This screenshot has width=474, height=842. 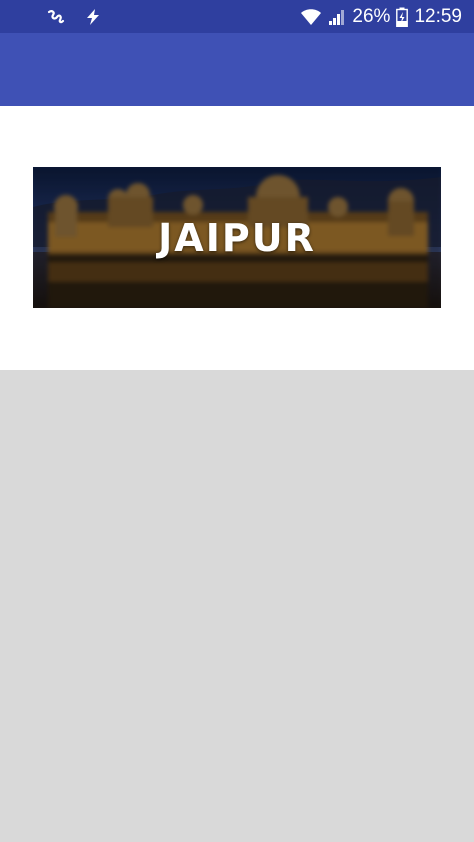 I want to click on flash-icon, so click(x=93, y=17).